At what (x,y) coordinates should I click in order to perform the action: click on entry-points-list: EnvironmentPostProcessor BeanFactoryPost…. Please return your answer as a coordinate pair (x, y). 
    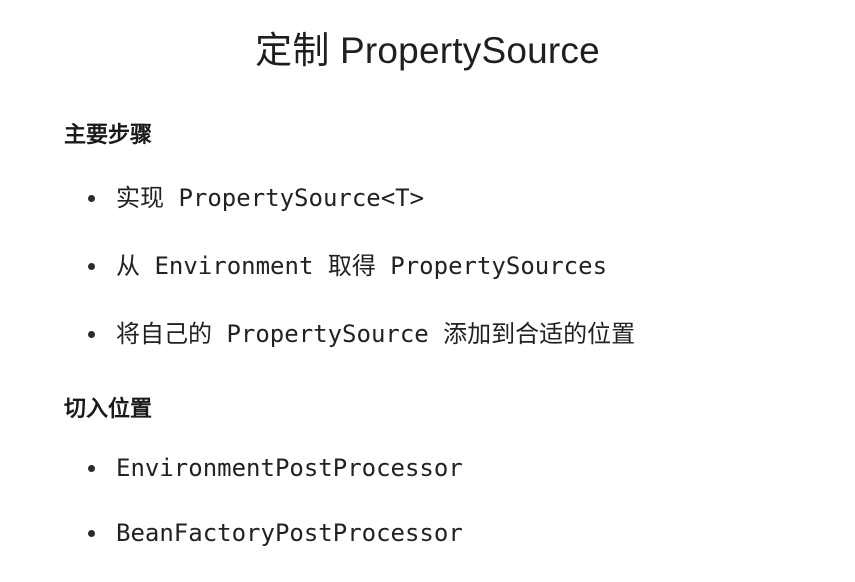
    Looking at the image, I should click on (275, 517).